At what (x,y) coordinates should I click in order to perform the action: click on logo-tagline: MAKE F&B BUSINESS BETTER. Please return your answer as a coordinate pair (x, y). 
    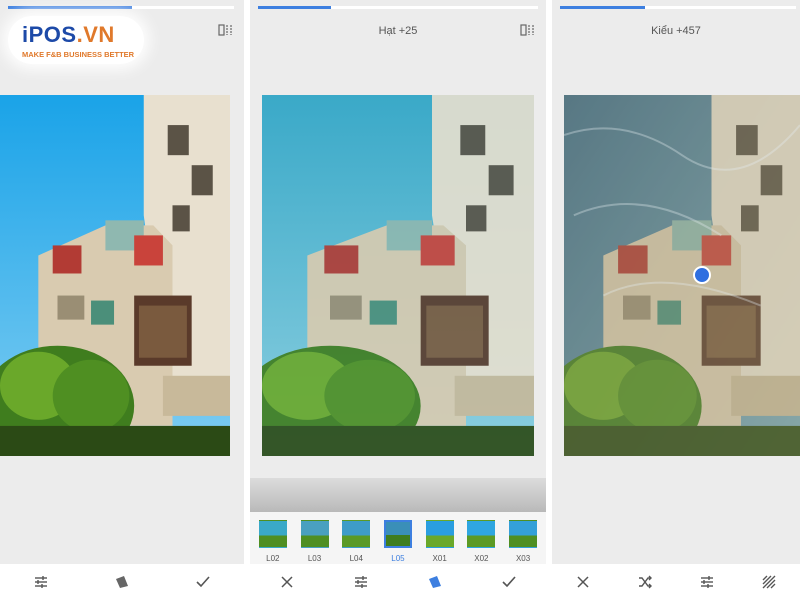
    Looking at the image, I should click on (78, 54).